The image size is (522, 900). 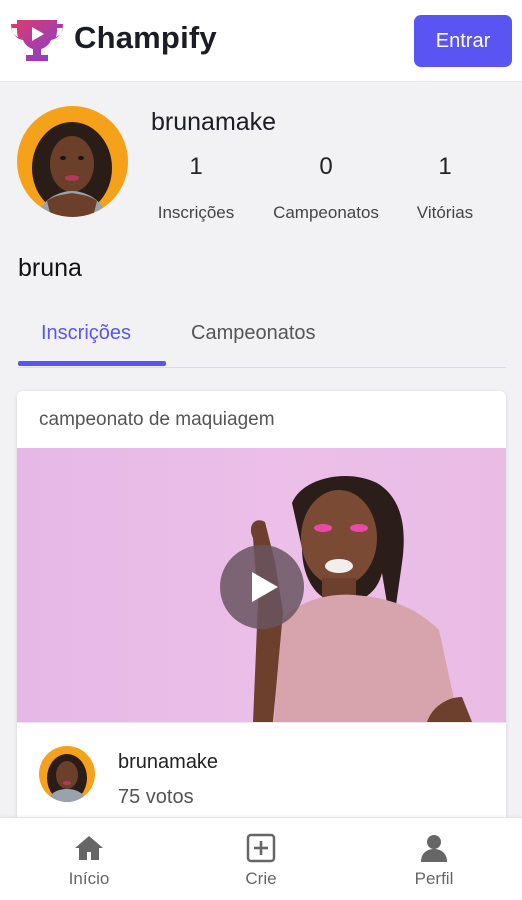 I want to click on play-icon, so click(x=265, y=587).